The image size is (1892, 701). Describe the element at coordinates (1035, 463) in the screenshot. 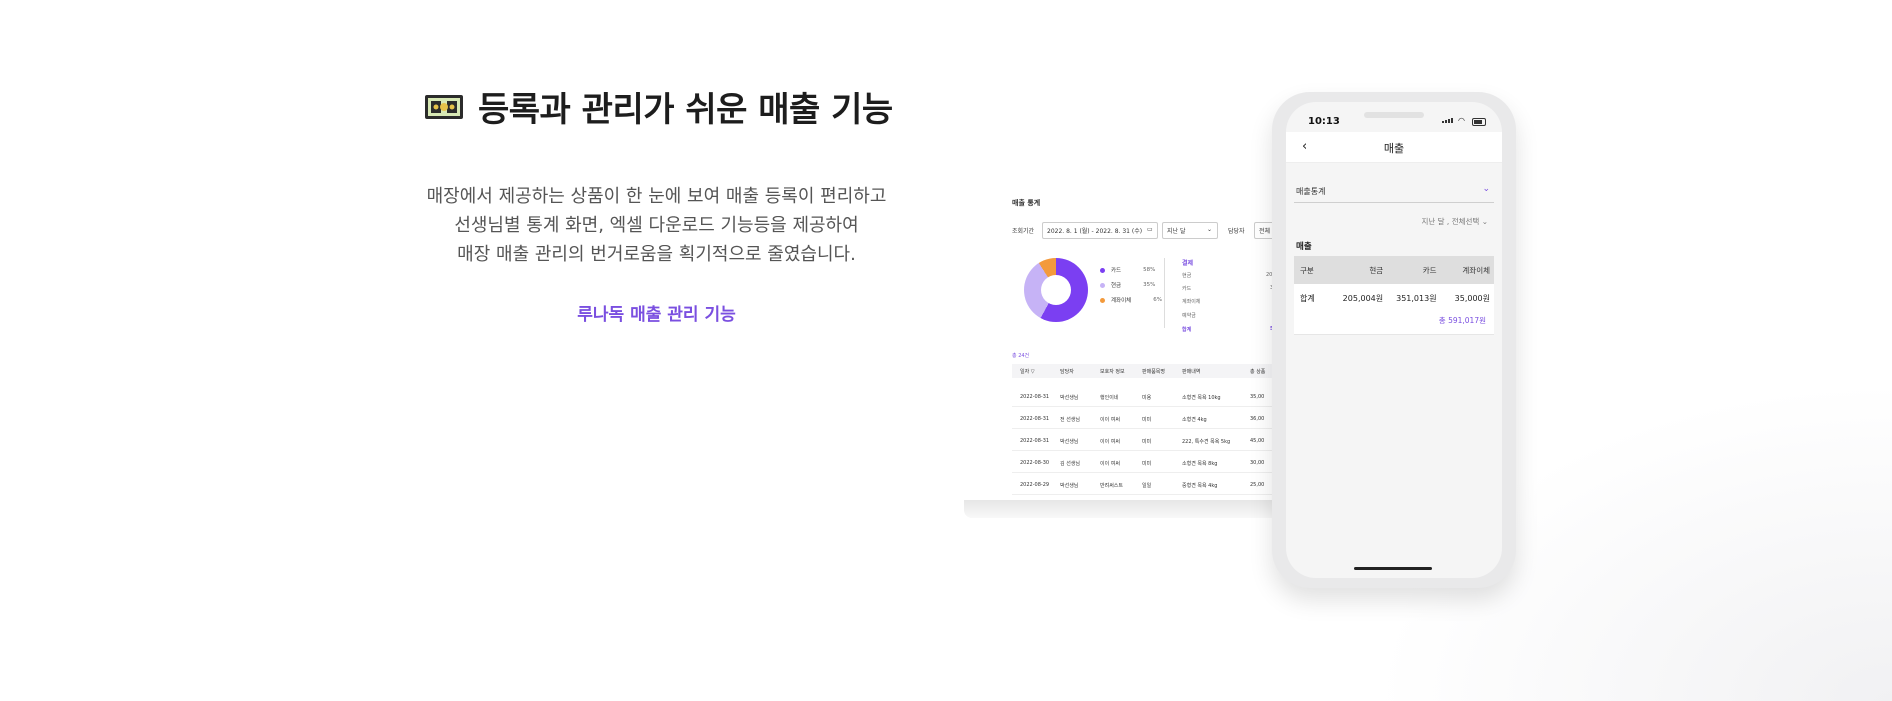

I see `table-cell: 2022-08-30` at that location.